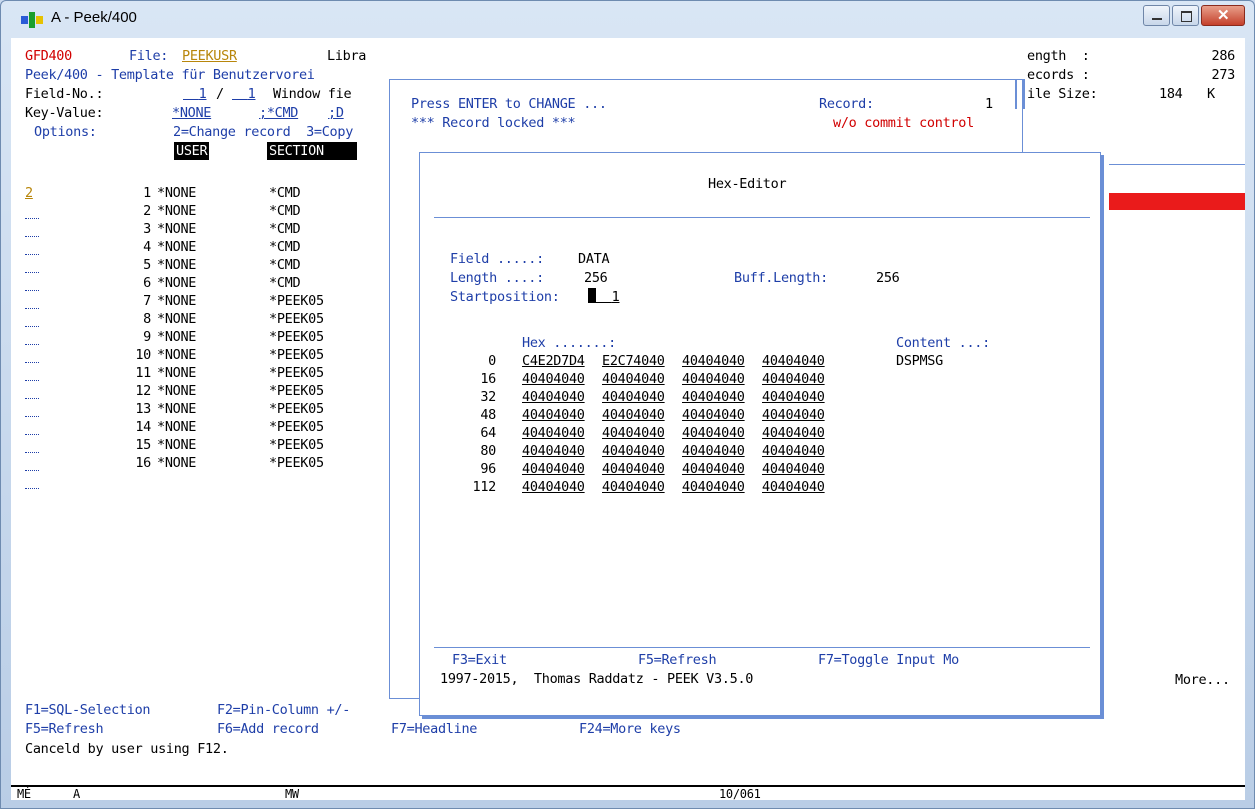 The width and height of the screenshot is (1255, 809). Describe the element at coordinates (147, 301) in the screenshot. I see `row-number: 7` at that location.